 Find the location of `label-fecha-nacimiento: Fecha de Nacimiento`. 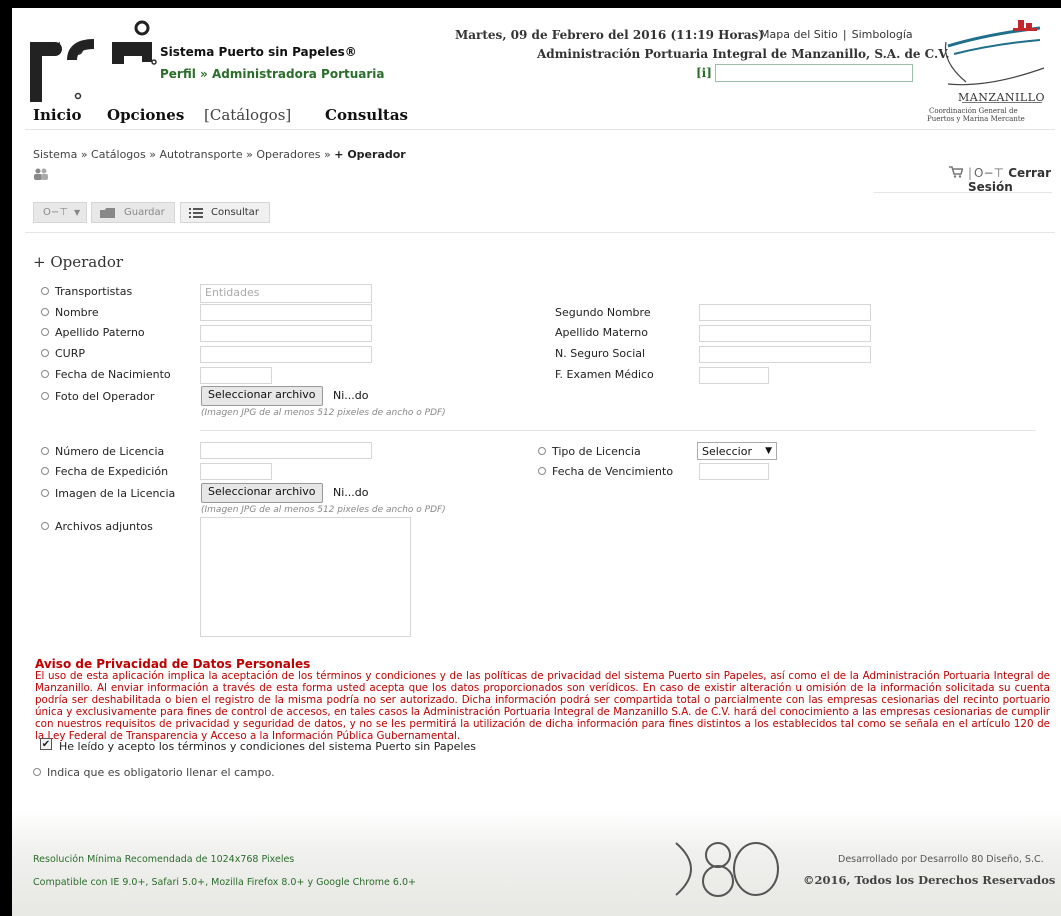

label-fecha-nacimiento: Fecha de Nacimiento is located at coordinates (106, 374).